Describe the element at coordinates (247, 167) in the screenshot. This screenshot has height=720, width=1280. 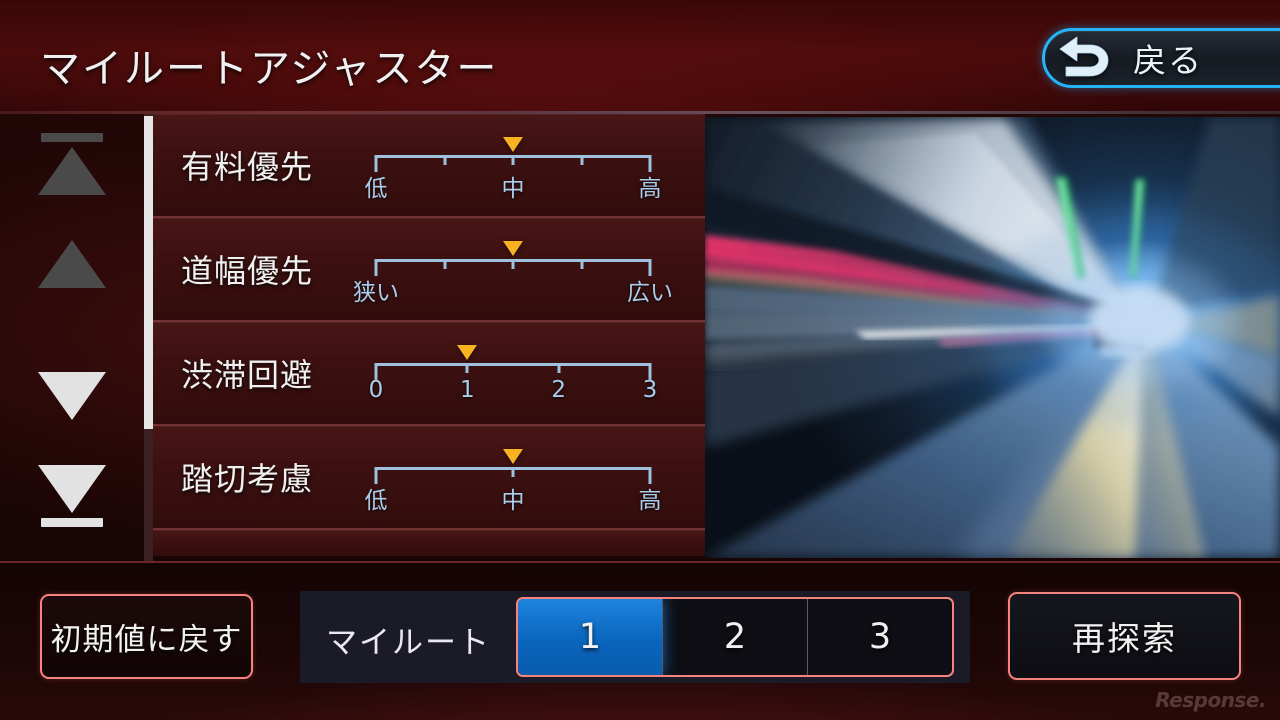
I see `settings-row-label: 有料優先` at that location.